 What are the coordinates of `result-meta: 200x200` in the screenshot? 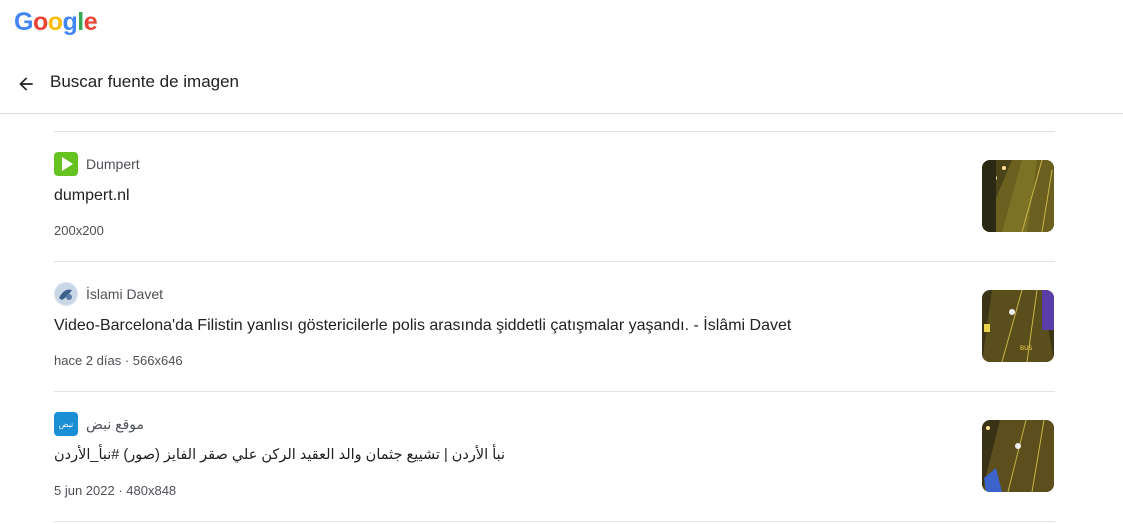 It's located at (79, 230).